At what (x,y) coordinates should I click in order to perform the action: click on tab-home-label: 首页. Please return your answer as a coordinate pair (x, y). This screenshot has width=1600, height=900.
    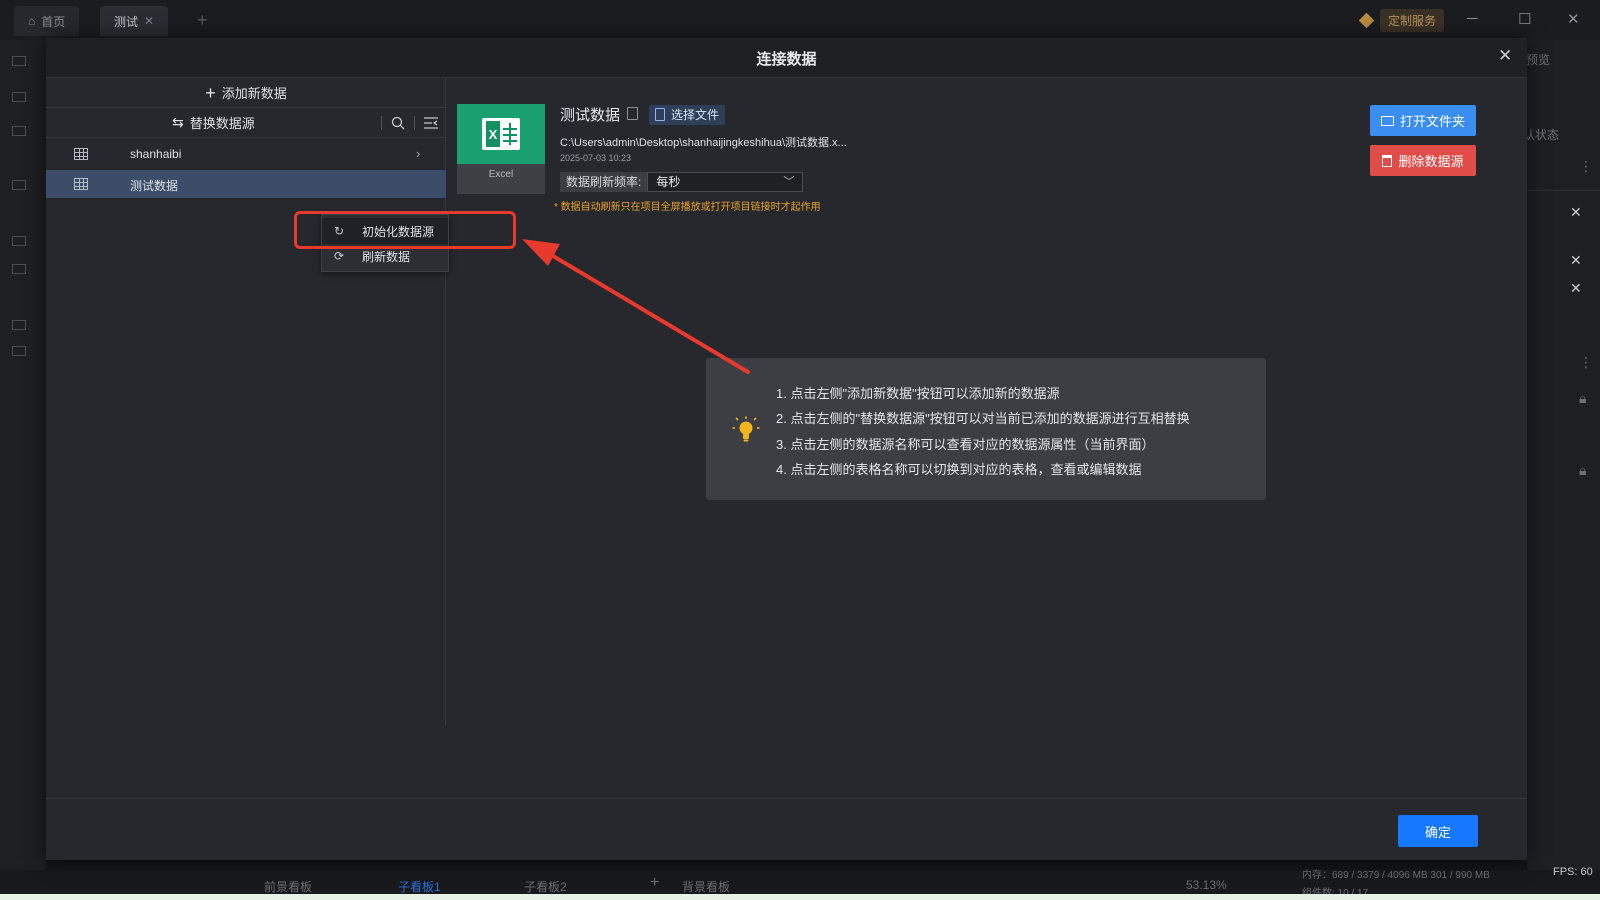
    Looking at the image, I should click on (53, 21).